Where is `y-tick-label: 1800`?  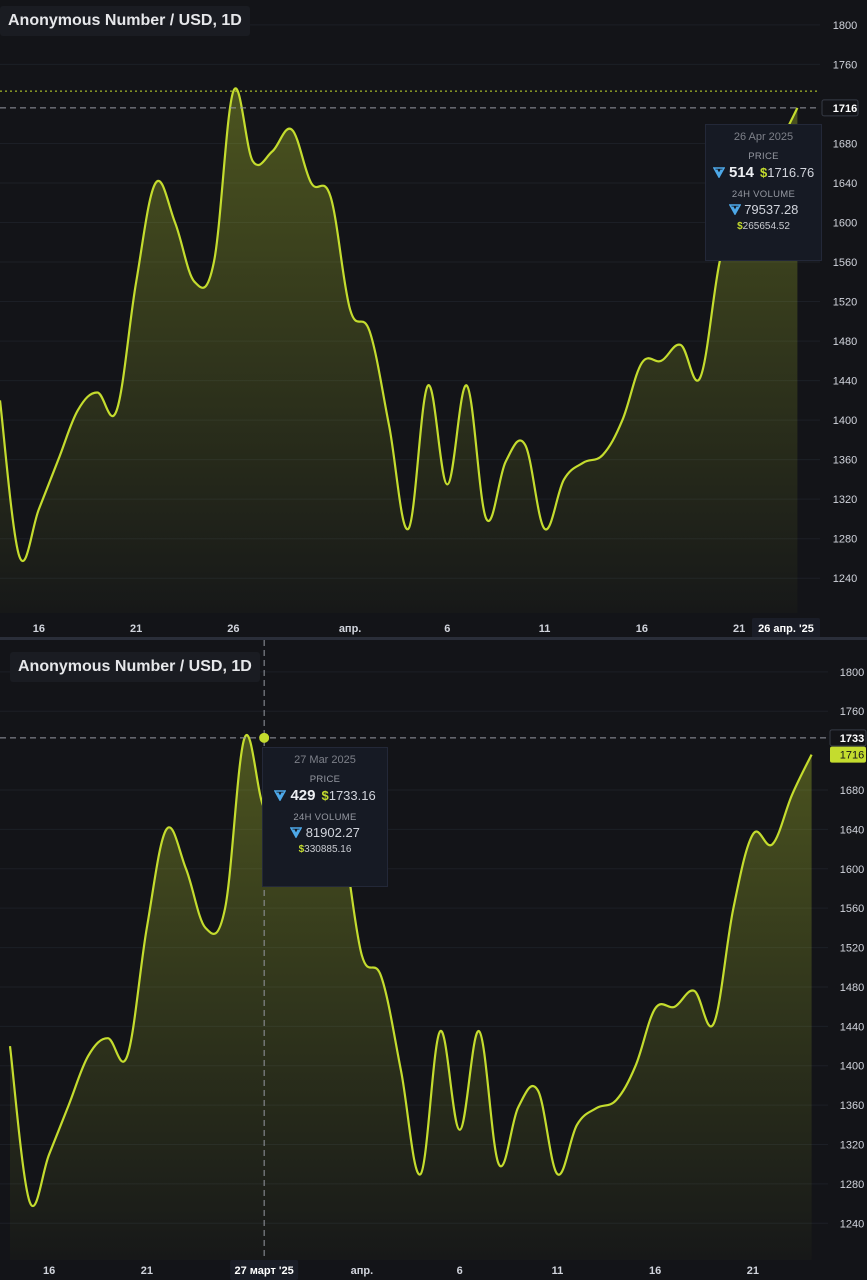 y-tick-label: 1800 is located at coordinates (852, 673).